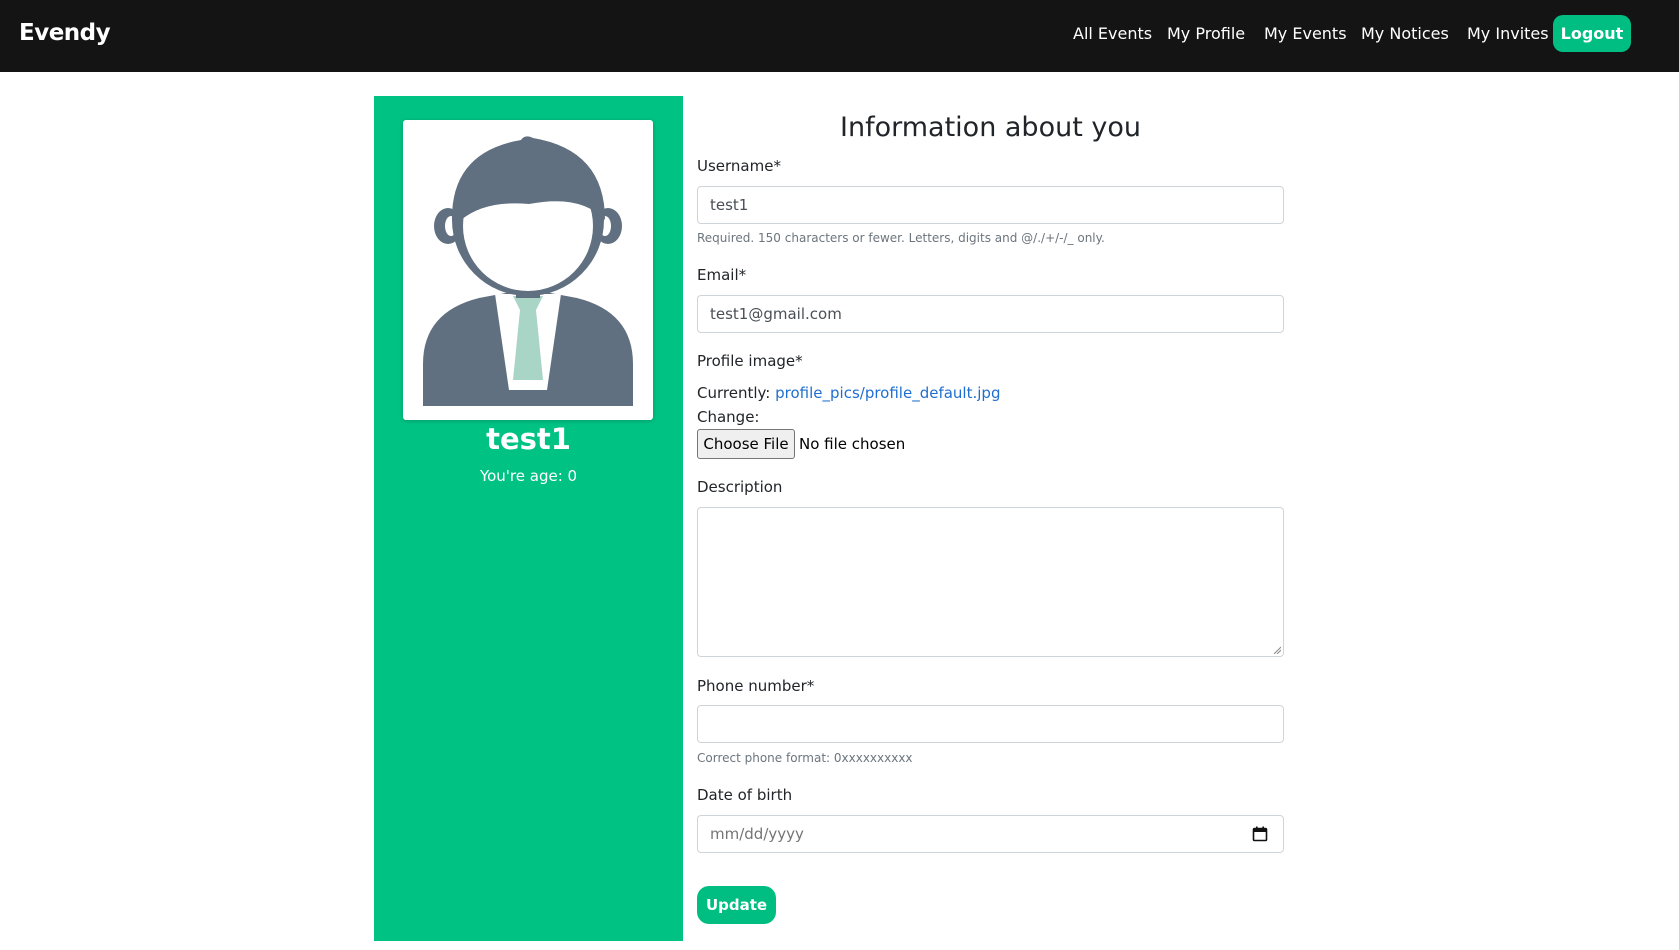 The image size is (1679, 950). What do you see at coordinates (756, 686) in the screenshot?
I see `phone-label: Phone number*` at bounding box center [756, 686].